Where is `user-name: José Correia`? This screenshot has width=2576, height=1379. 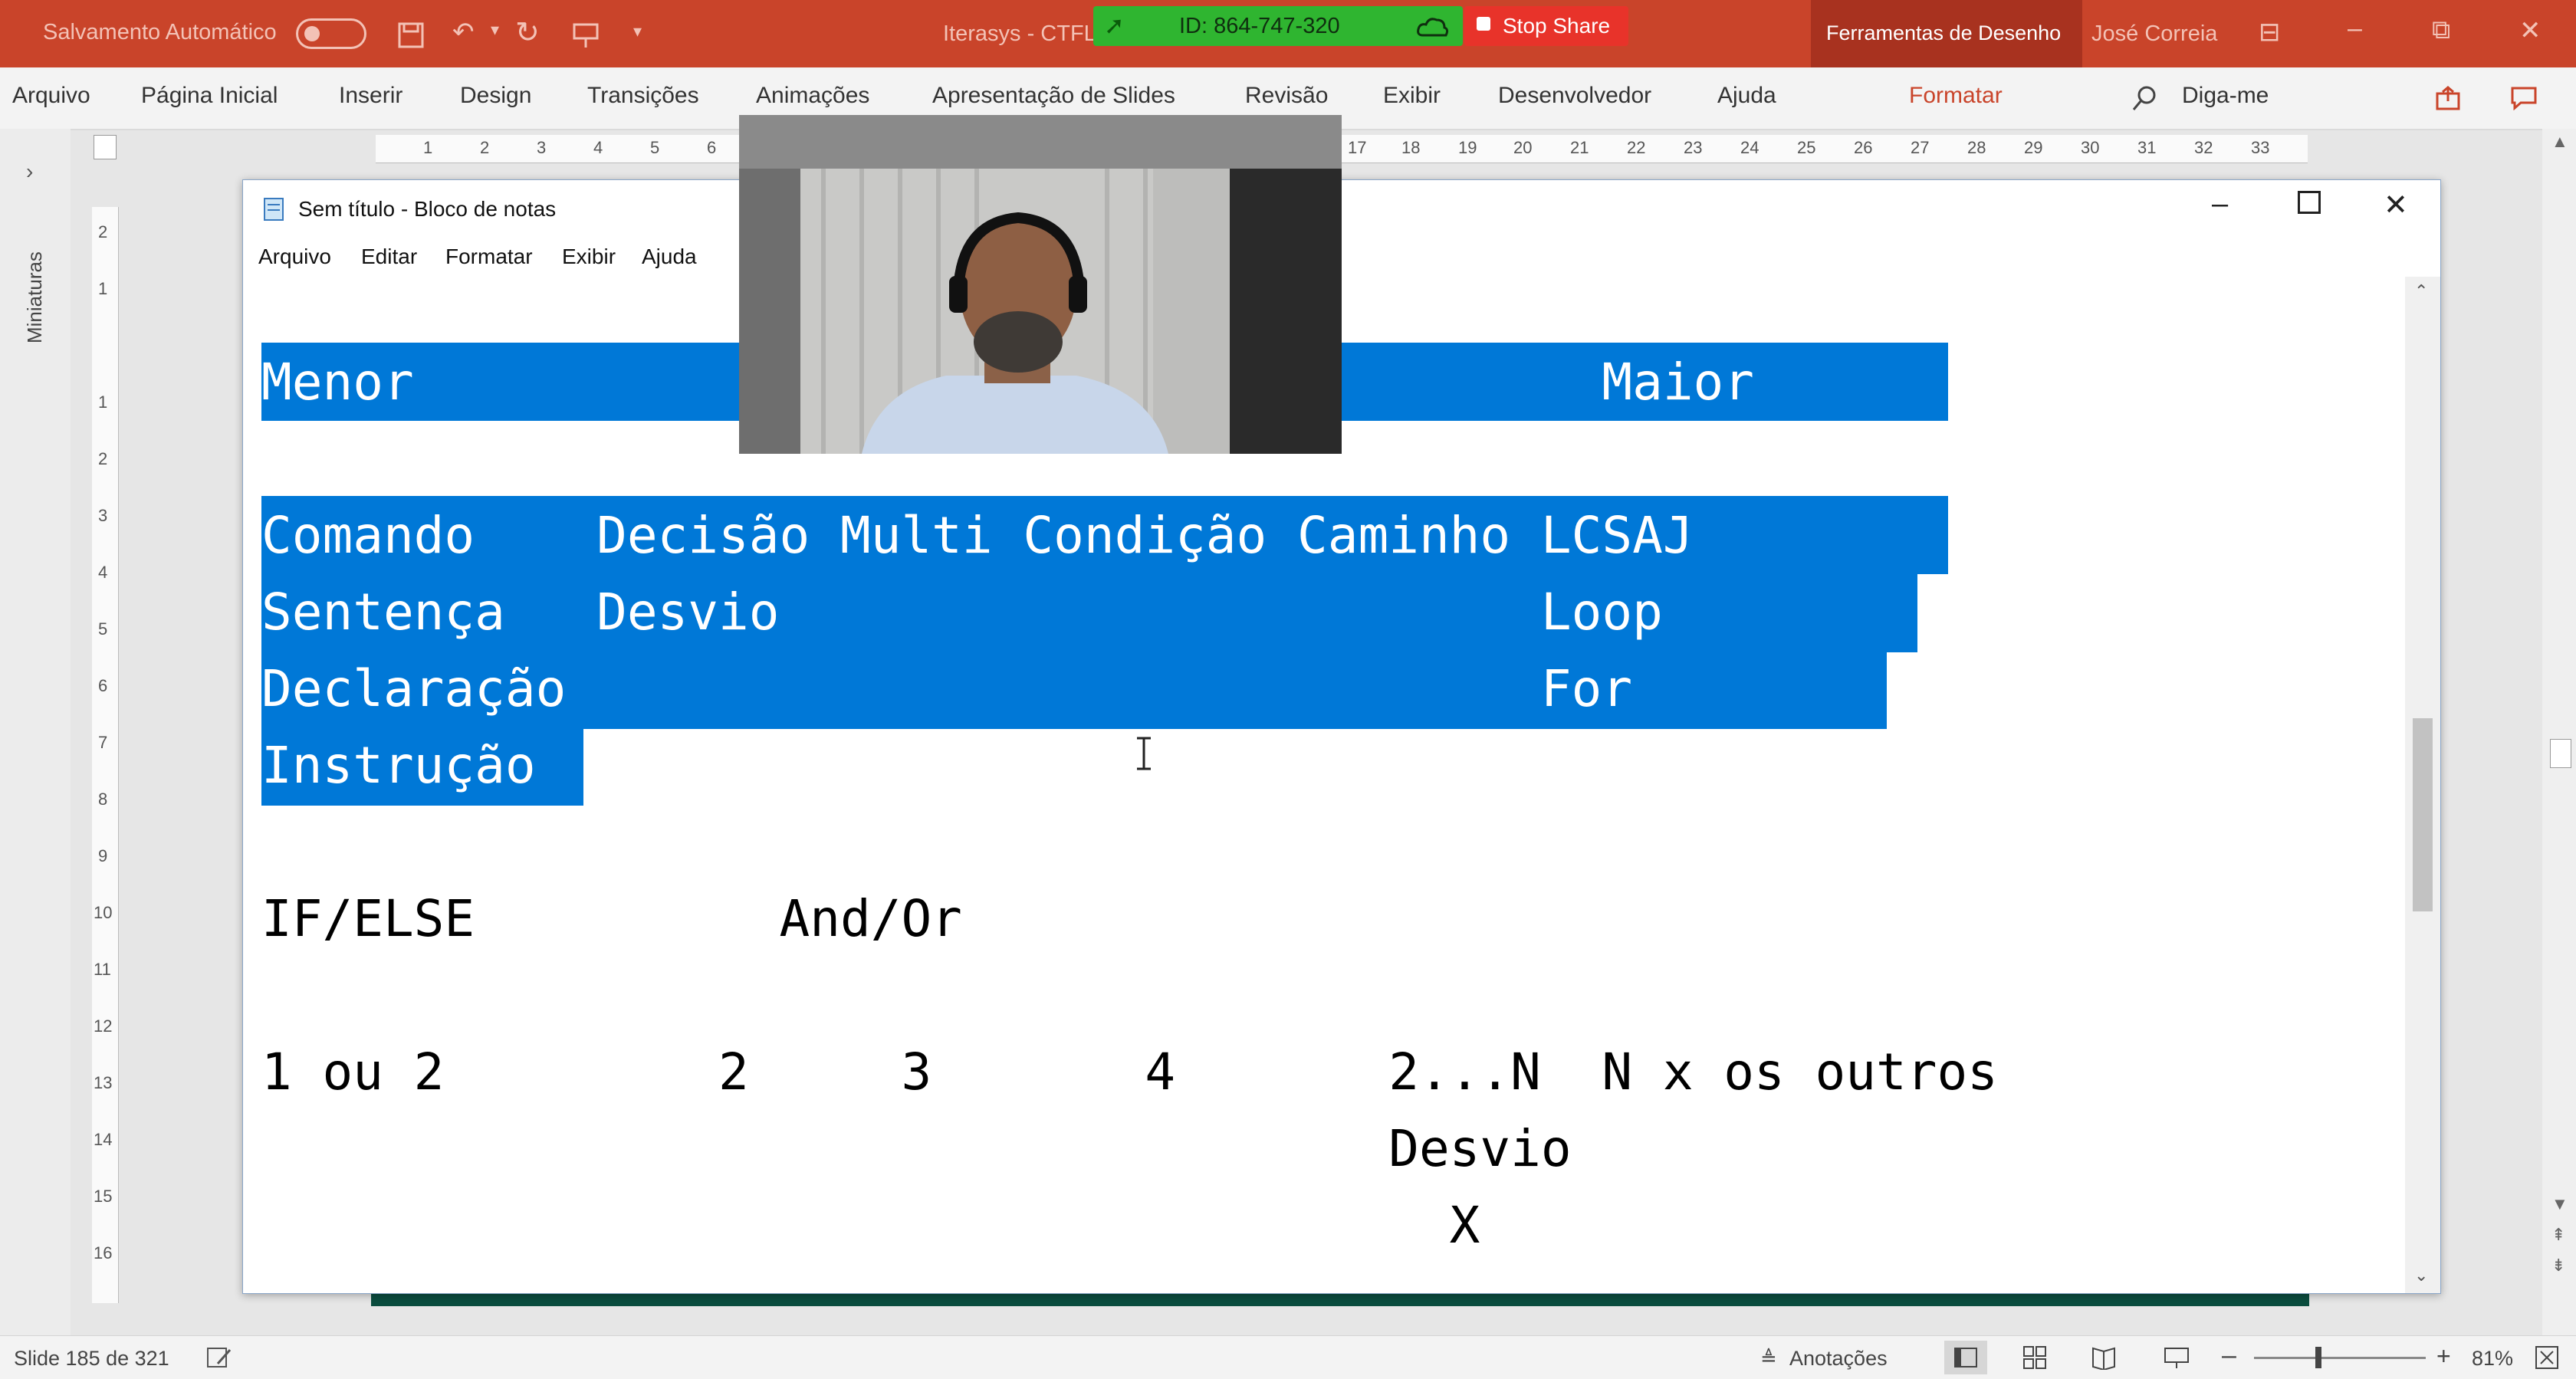 user-name: José Correia is located at coordinates (2154, 34).